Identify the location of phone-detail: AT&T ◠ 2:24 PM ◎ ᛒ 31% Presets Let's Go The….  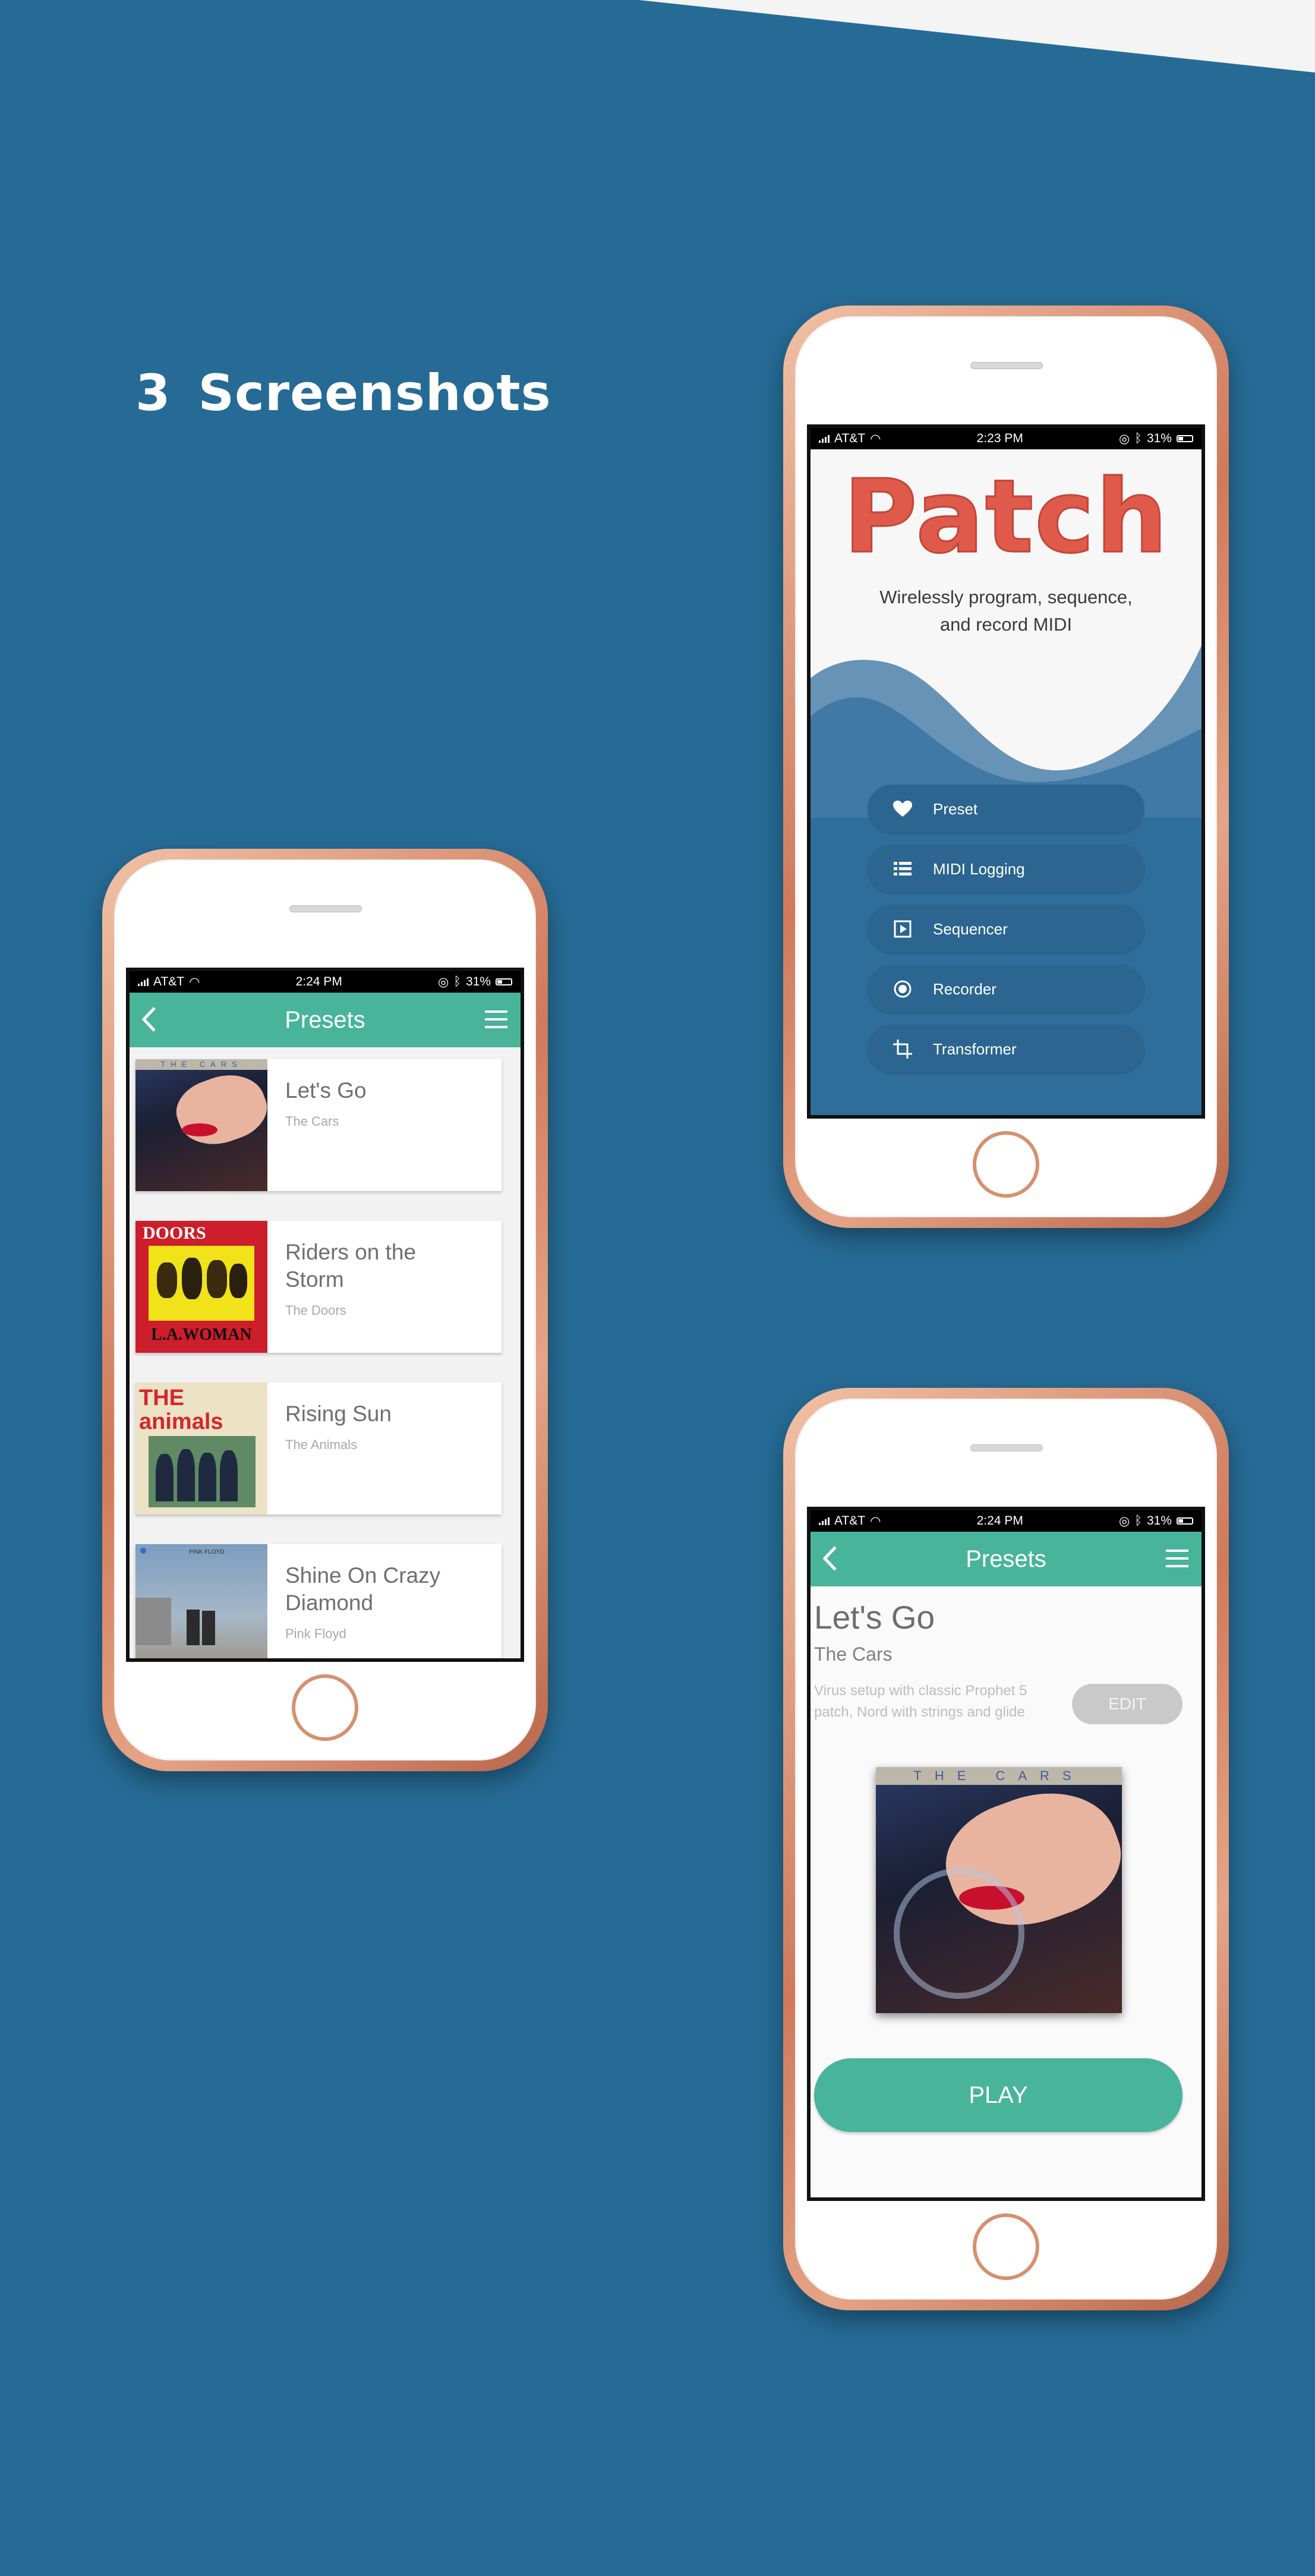
(1006, 1849).